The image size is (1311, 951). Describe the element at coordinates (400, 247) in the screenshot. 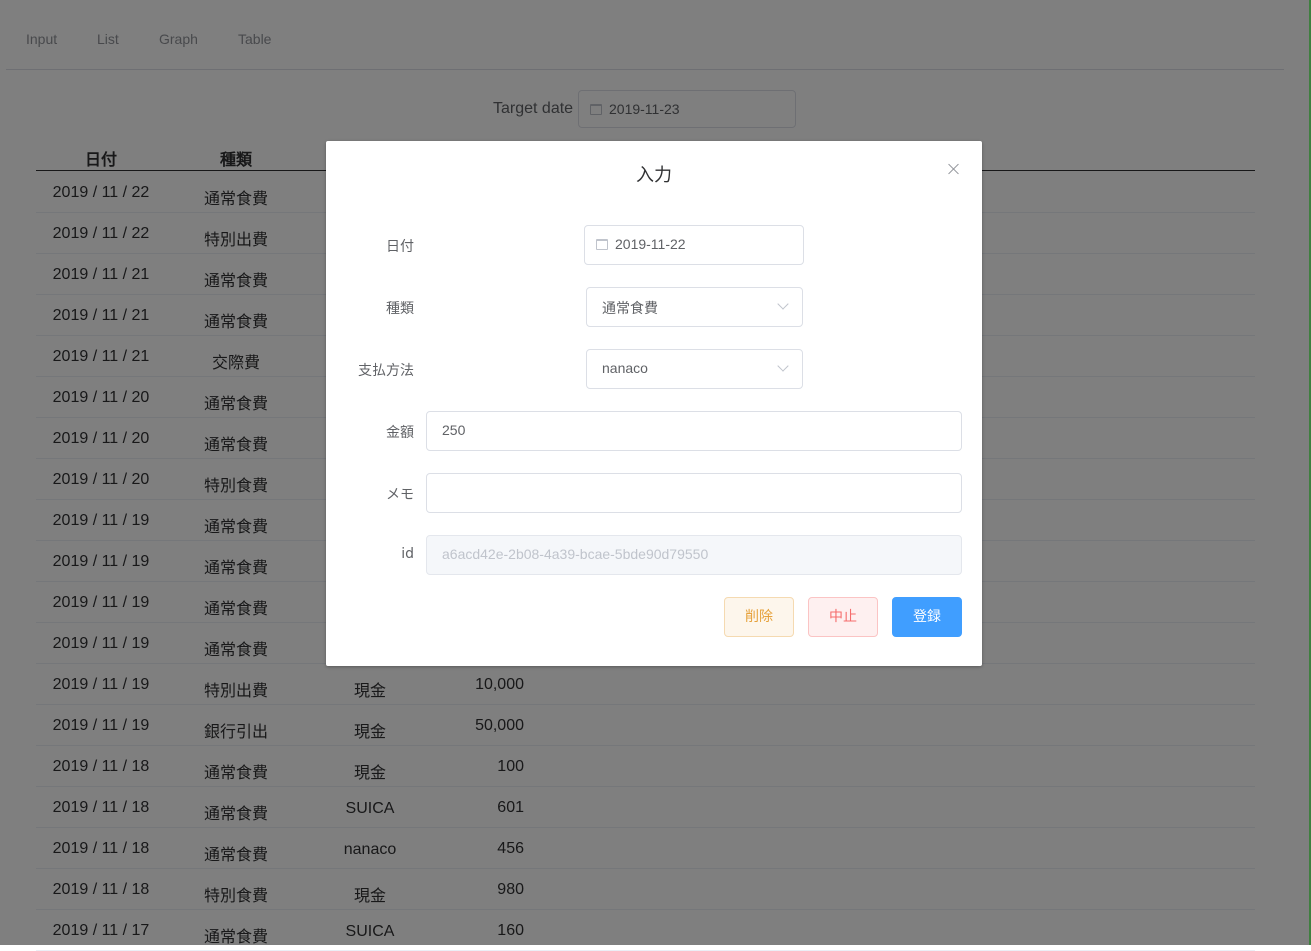

I see `date-label: 日付` at that location.